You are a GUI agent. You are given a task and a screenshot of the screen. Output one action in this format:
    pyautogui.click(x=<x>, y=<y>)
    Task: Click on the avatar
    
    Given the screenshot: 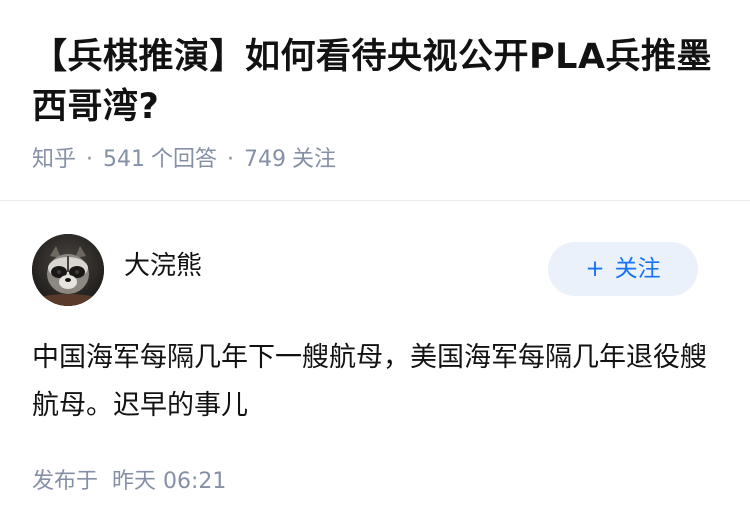 What is the action you would take?
    pyautogui.click(x=68, y=270)
    